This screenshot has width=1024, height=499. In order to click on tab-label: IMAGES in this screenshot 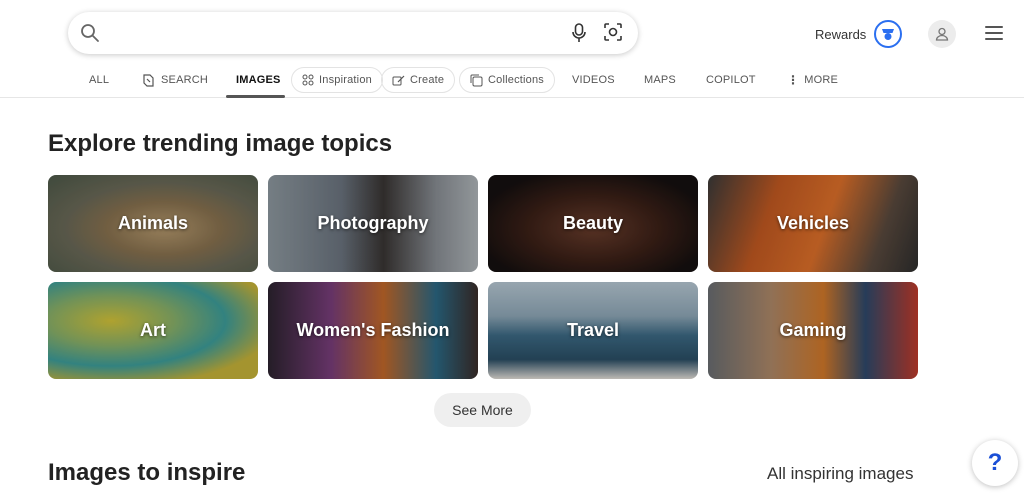, I will do `click(258, 80)`.